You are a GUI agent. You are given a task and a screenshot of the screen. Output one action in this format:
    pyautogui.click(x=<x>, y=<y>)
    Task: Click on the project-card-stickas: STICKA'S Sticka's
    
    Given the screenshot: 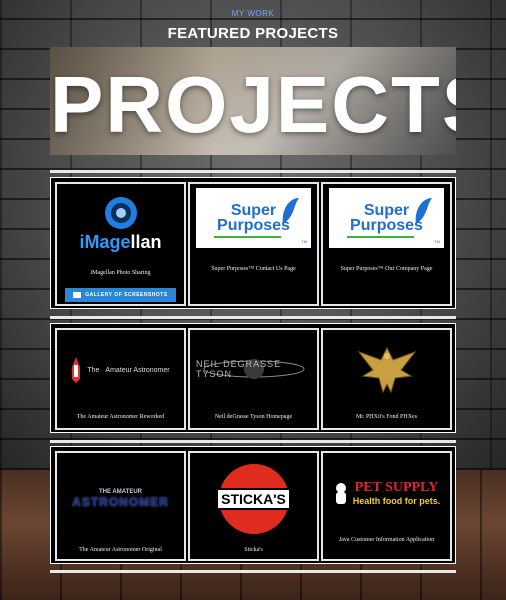 What is the action you would take?
    pyautogui.click(x=253, y=506)
    